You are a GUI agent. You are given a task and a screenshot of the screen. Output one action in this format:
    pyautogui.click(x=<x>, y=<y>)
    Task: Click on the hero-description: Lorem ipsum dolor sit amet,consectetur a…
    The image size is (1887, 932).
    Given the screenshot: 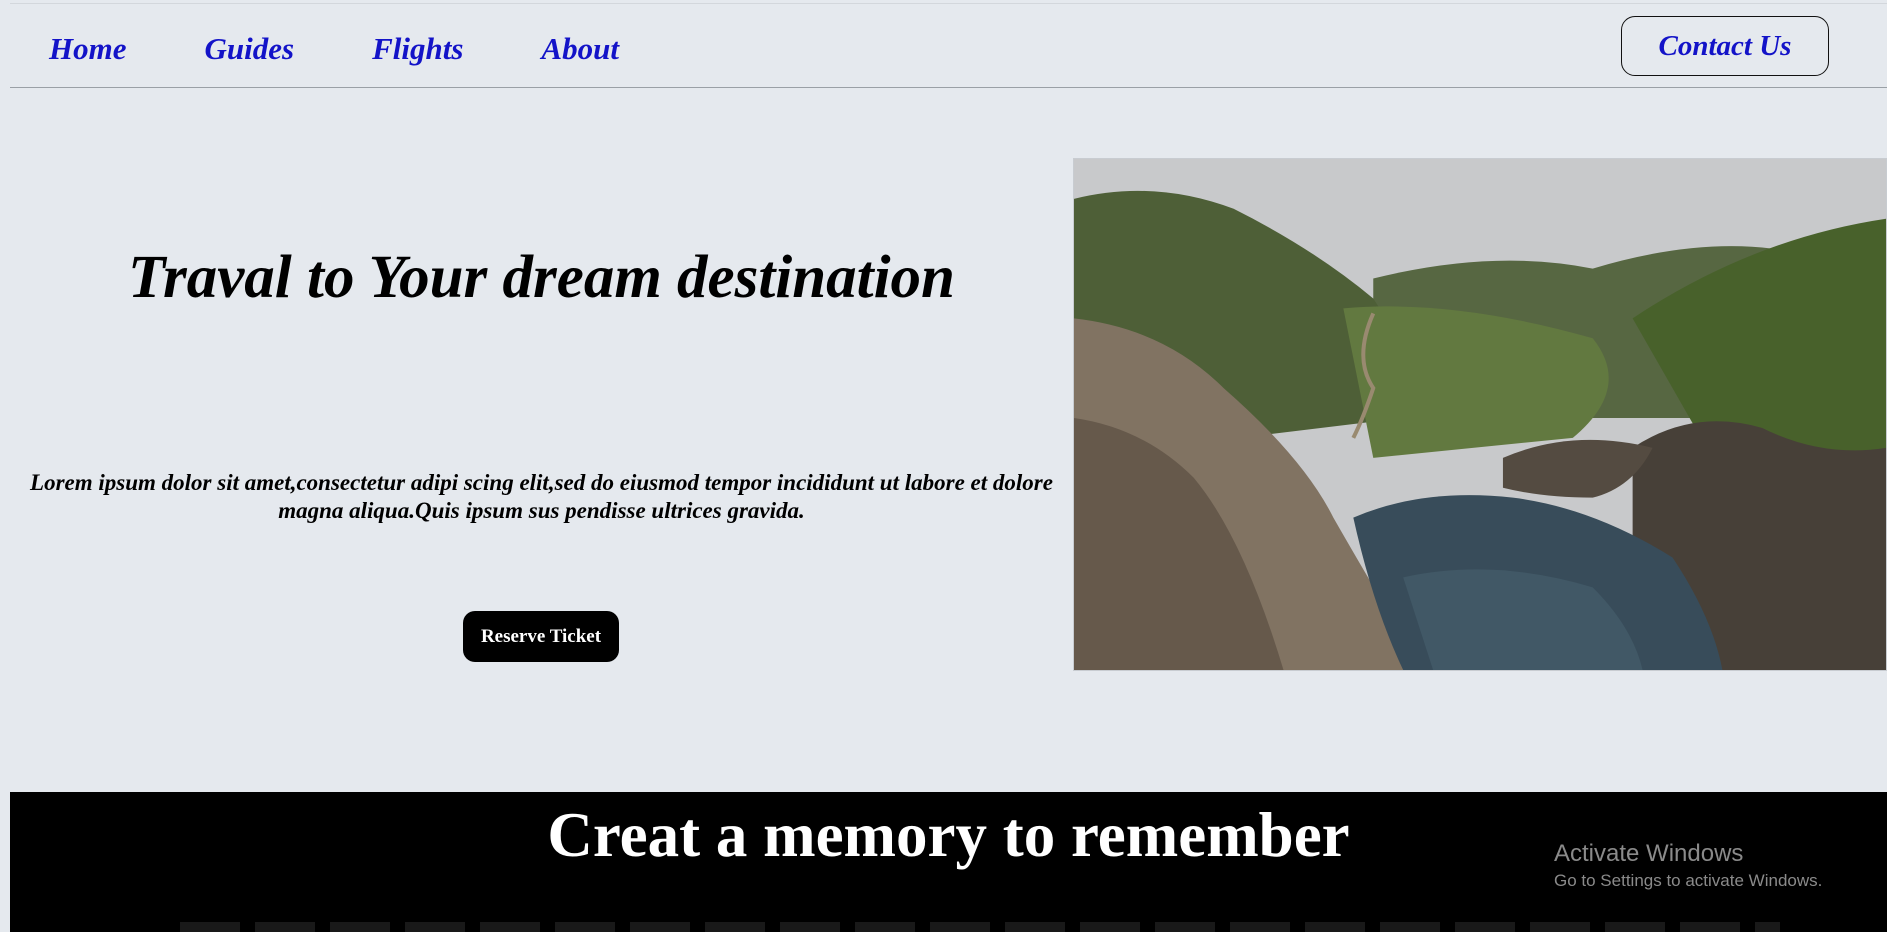 What is the action you would take?
    pyautogui.click(x=541, y=496)
    